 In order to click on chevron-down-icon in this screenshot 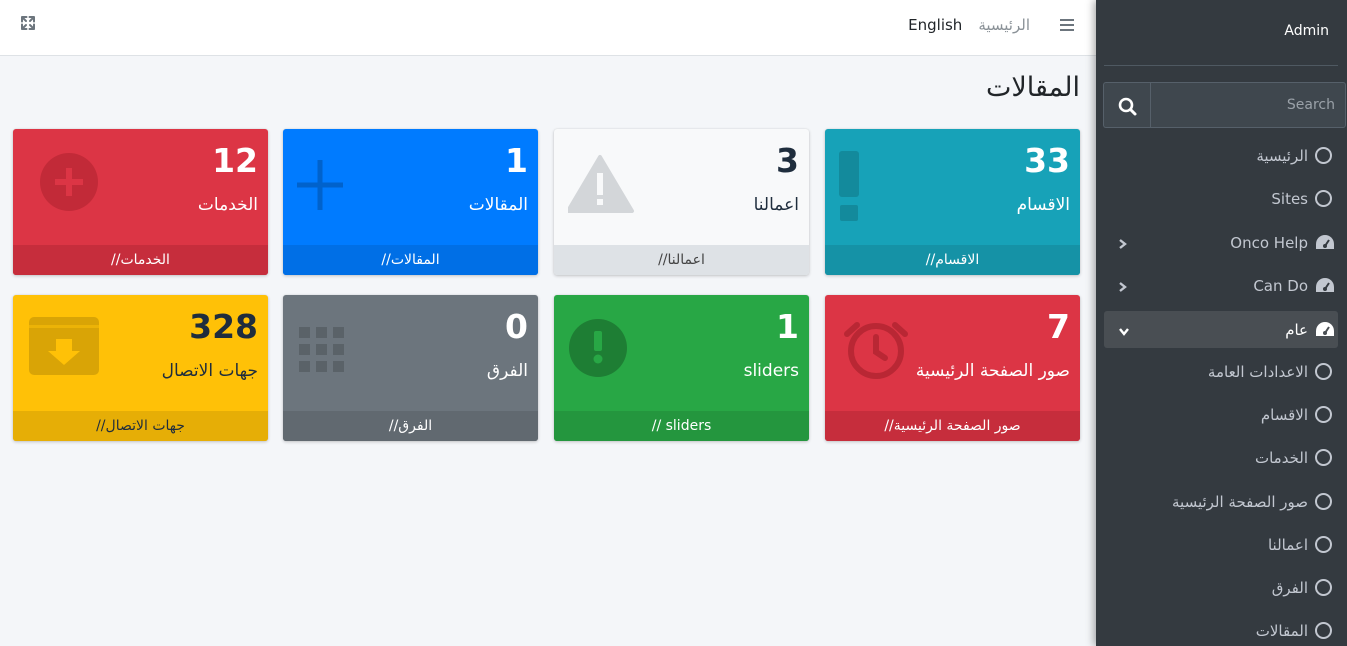, I will do `click(1123, 329)`.